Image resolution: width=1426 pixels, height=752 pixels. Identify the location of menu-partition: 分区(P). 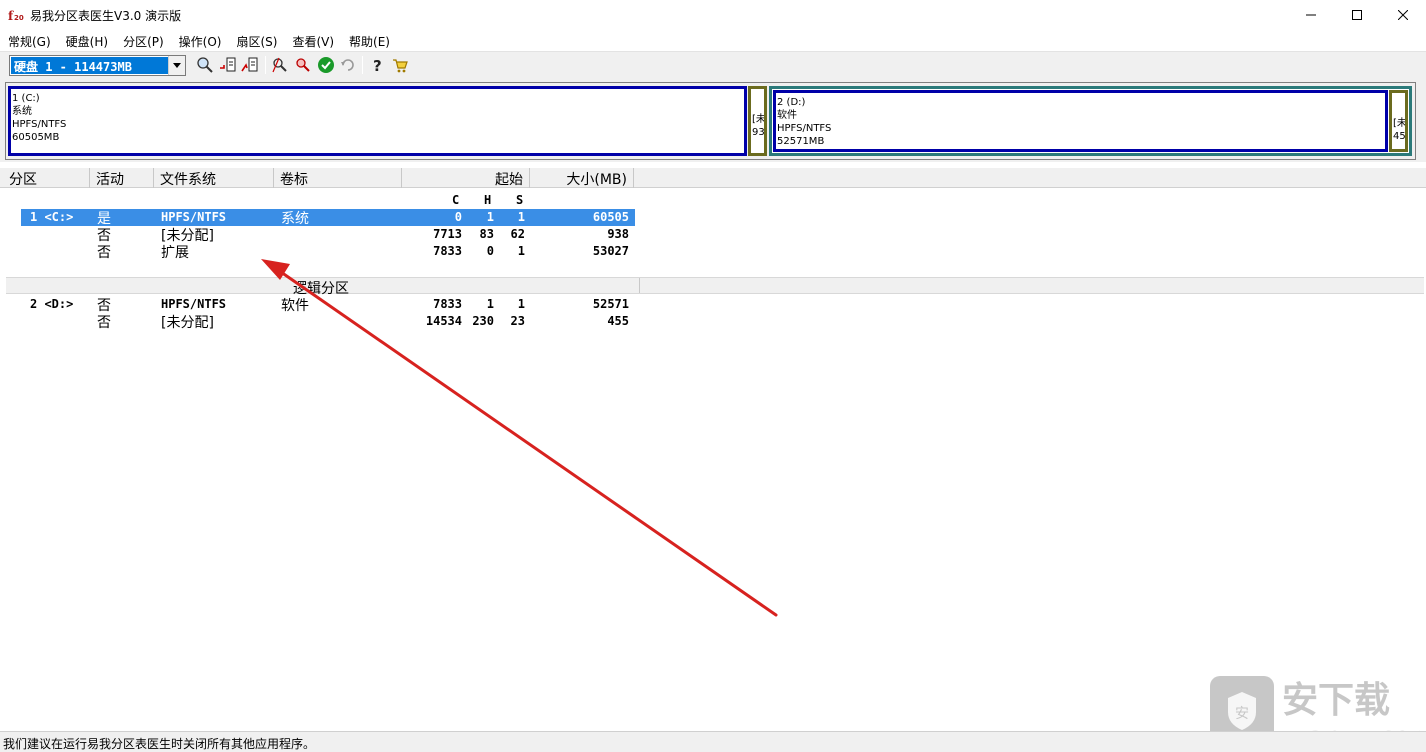
(143, 40).